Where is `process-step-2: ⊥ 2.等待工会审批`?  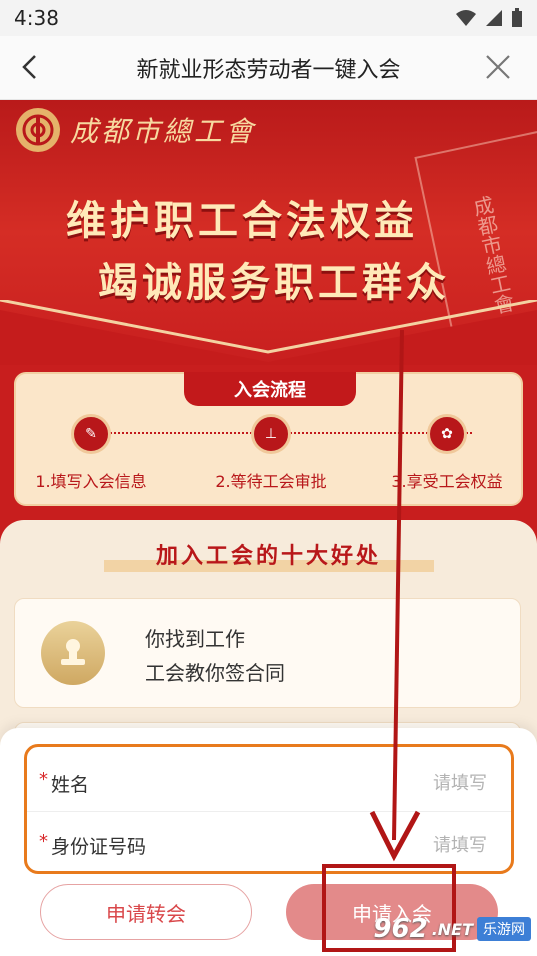
process-step-2: ⊥ 2.等待工会审批 is located at coordinates (271, 453).